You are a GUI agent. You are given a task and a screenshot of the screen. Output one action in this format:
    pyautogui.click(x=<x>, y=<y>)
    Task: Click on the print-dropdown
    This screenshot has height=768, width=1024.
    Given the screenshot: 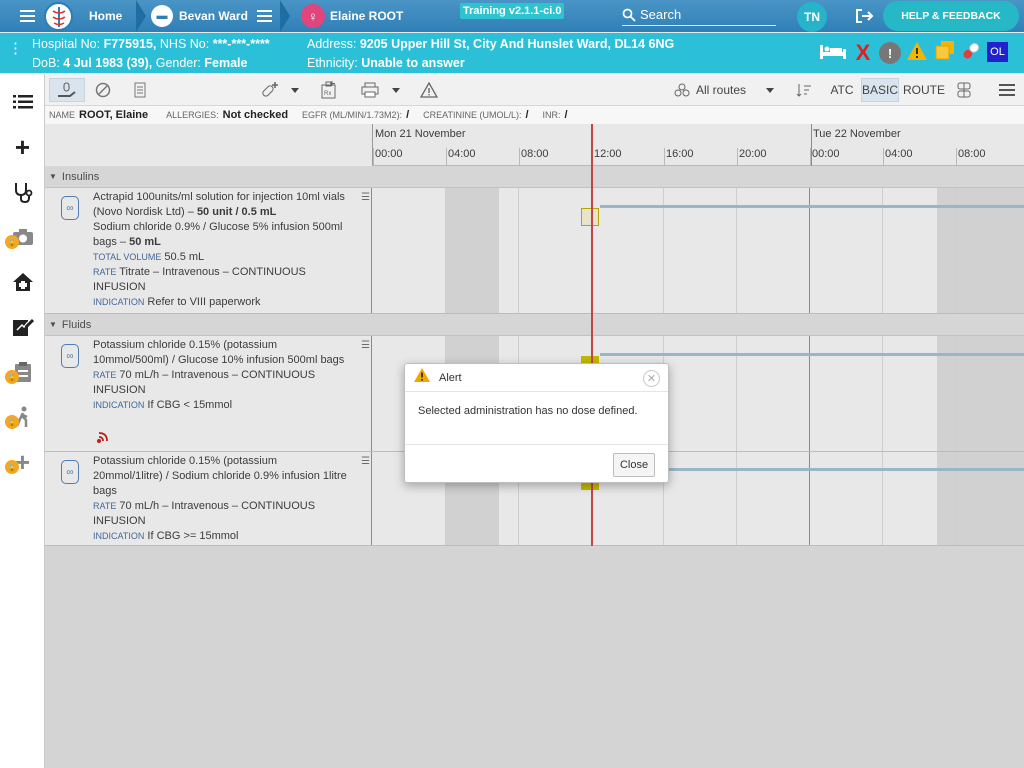 What is the action you would take?
    pyautogui.click(x=396, y=90)
    